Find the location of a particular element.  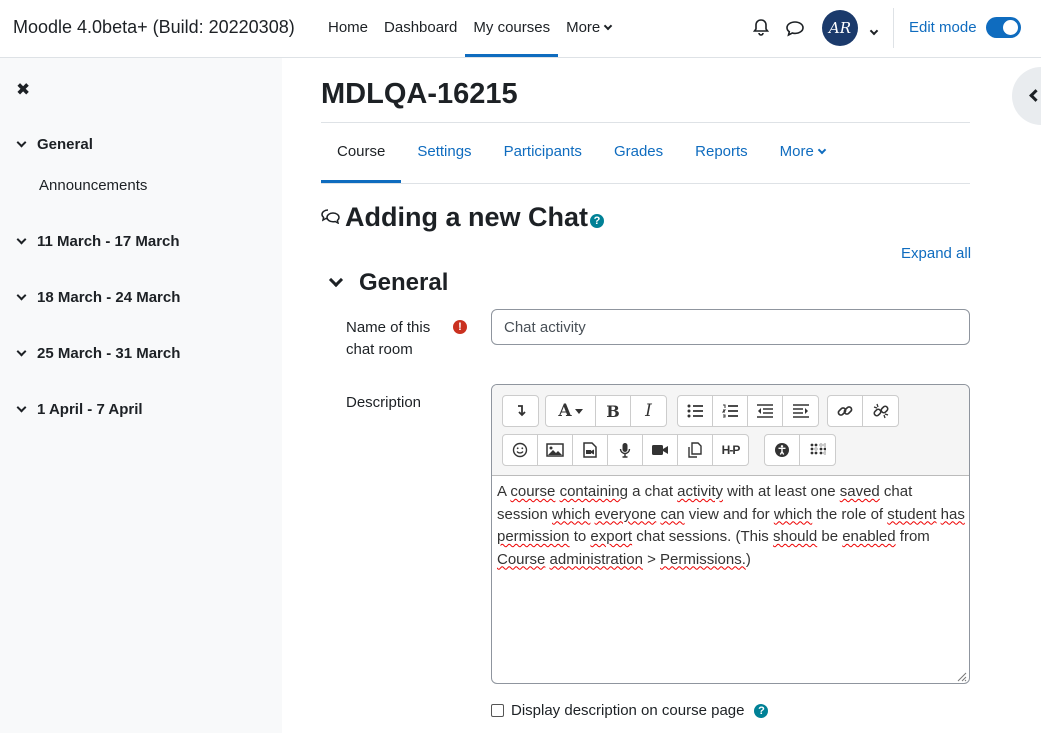

fieldset-general-header: General is located at coordinates (388, 283).